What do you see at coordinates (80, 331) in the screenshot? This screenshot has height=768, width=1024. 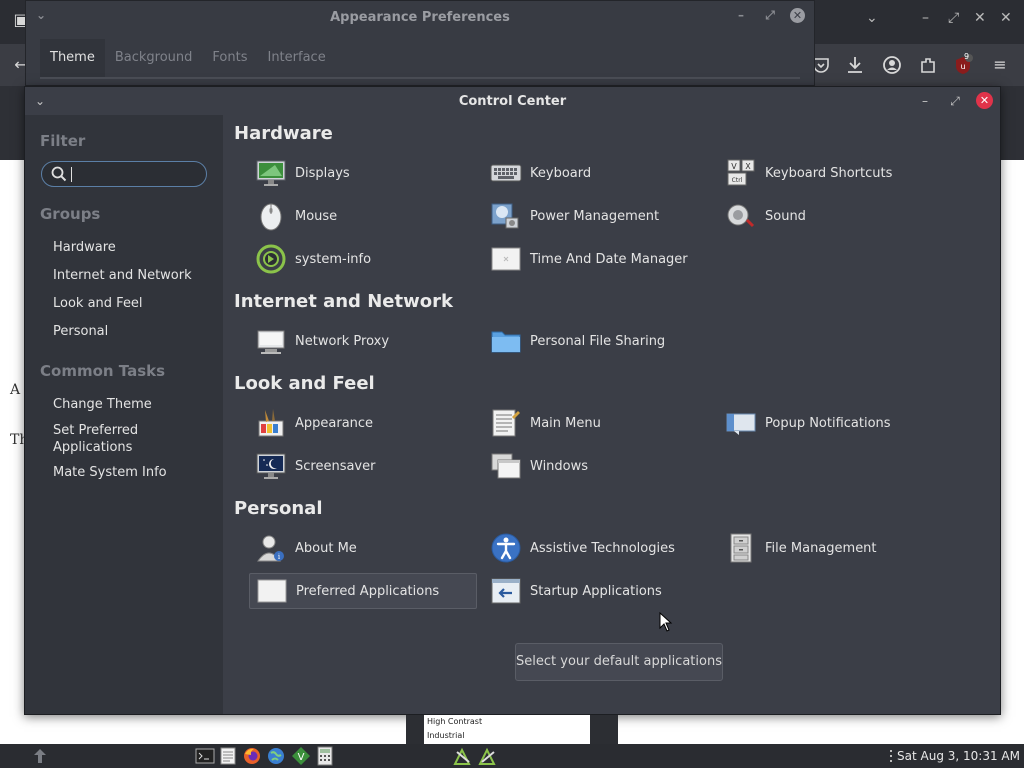 I see `group-link-personal: Personal` at bounding box center [80, 331].